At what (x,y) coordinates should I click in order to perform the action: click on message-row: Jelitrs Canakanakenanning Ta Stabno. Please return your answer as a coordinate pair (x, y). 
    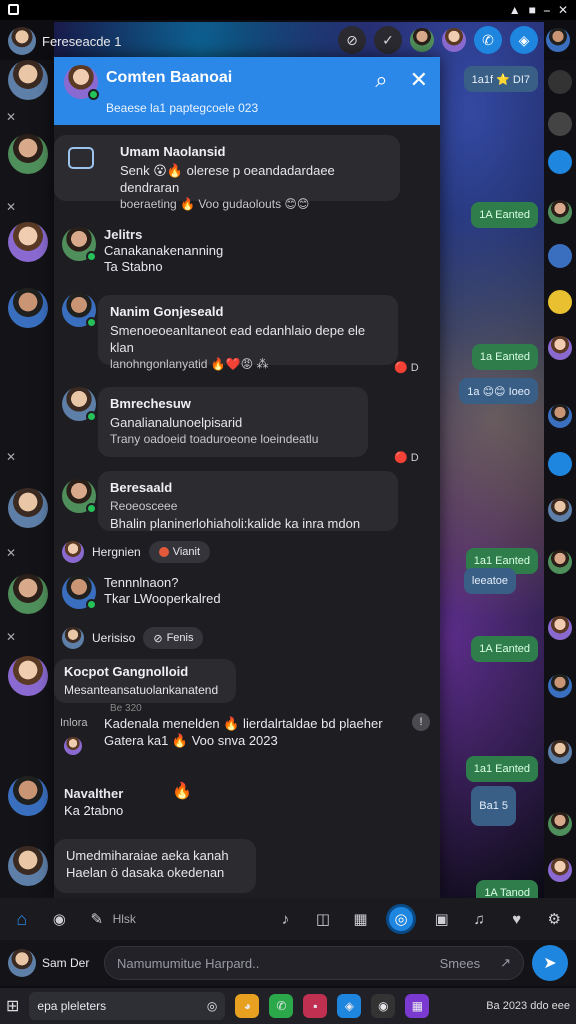
    Looking at the image, I should click on (142, 251).